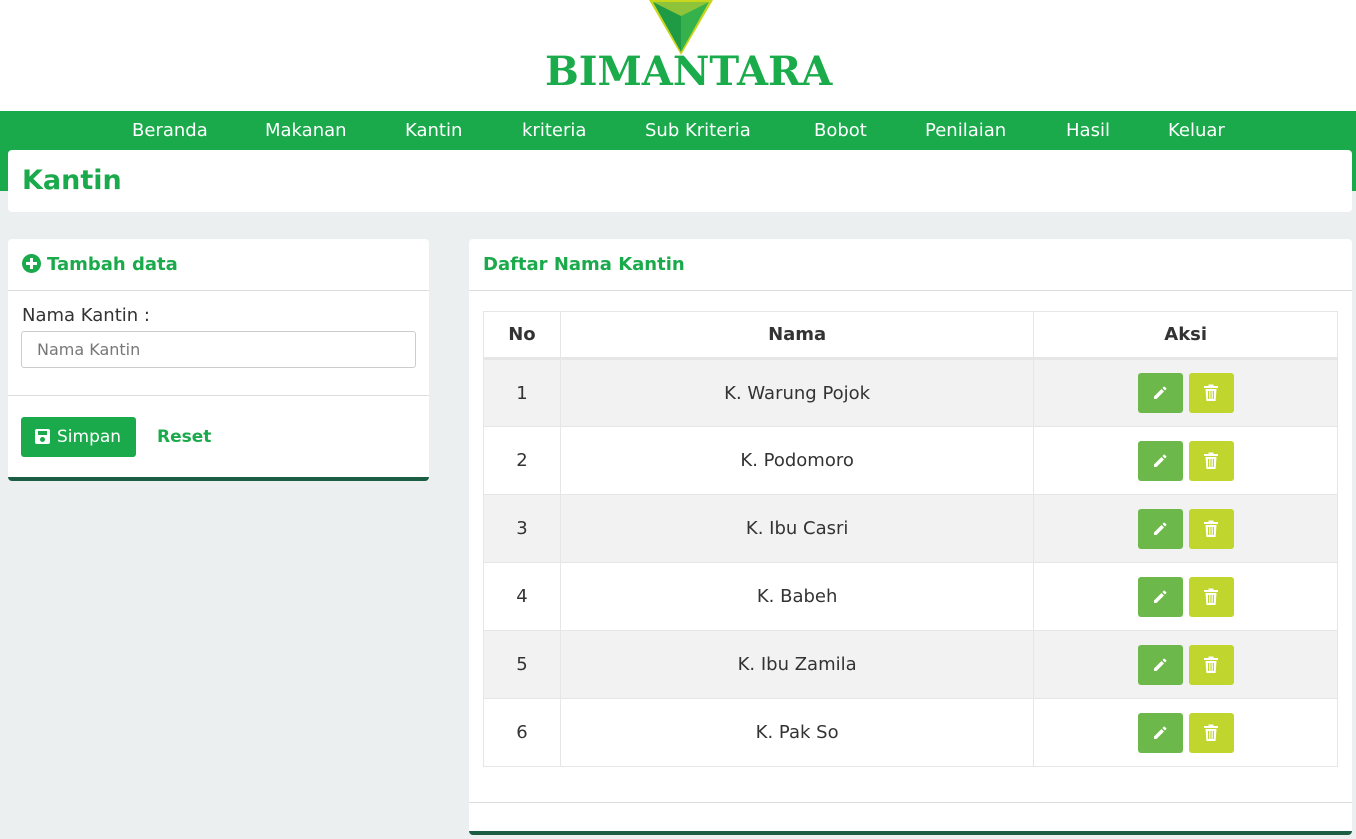  I want to click on form-divider, so click(218, 395).